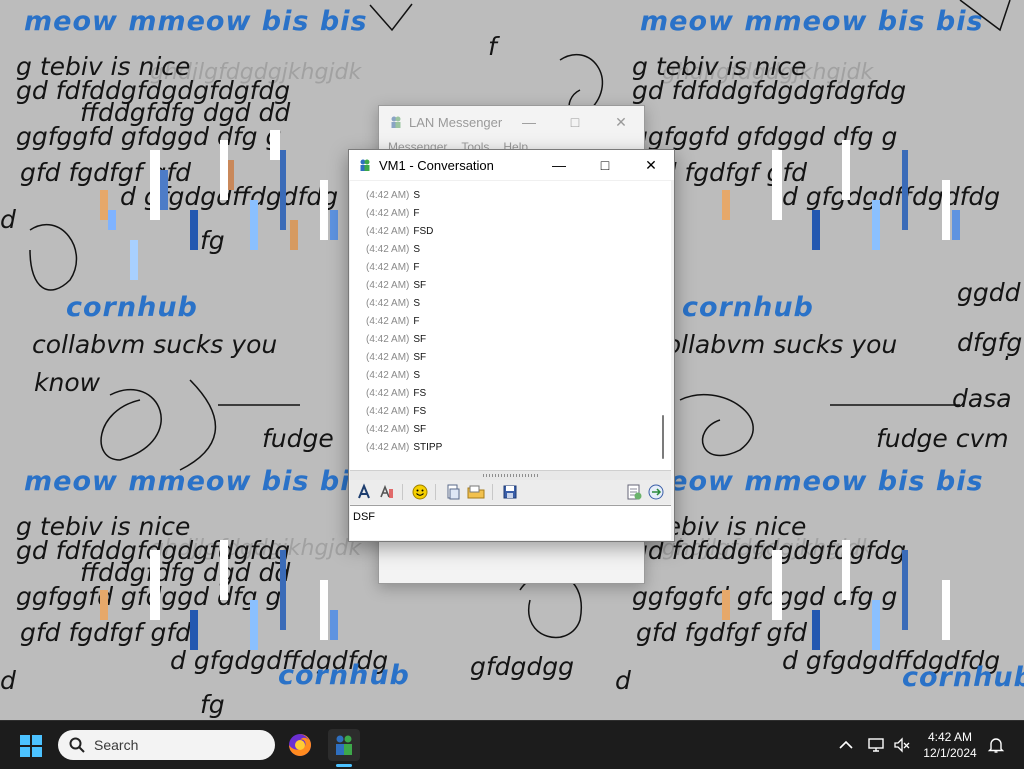  What do you see at coordinates (428, 447) in the screenshot?
I see `message-text: STIPP` at bounding box center [428, 447].